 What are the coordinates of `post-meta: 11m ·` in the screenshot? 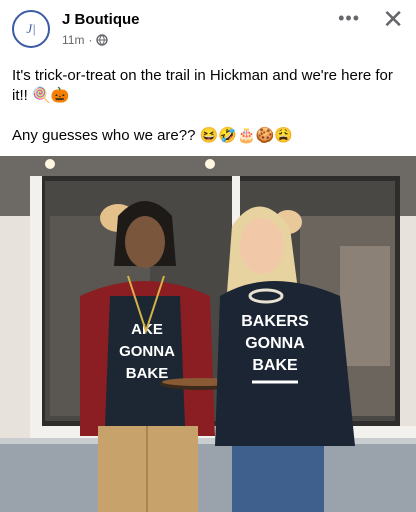 It's located at (85, 40).